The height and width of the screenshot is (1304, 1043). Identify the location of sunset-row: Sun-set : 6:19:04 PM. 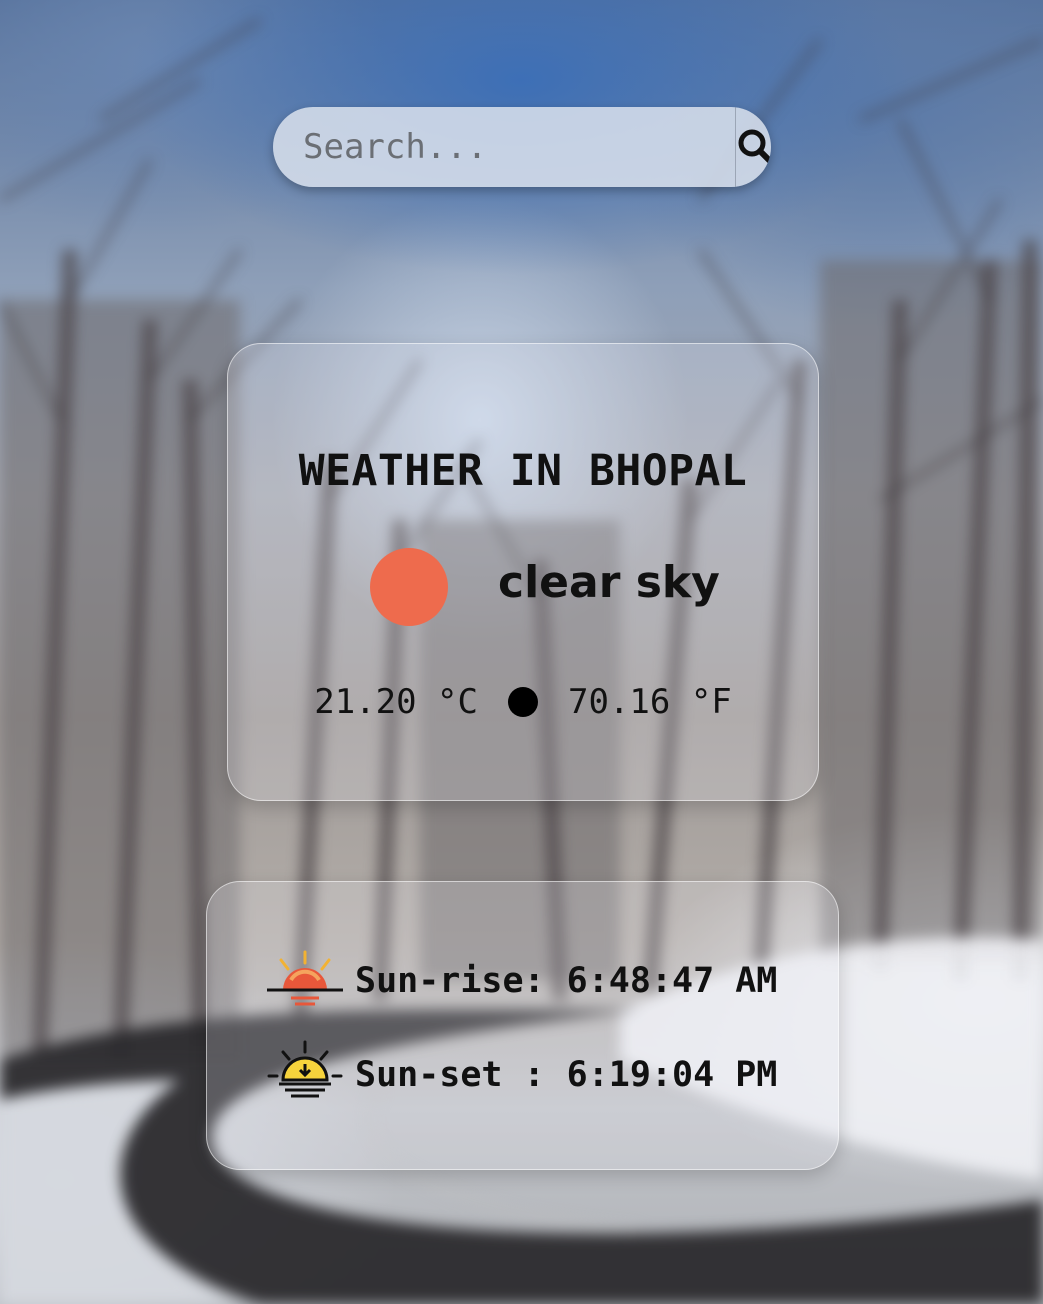
(520, 1075).